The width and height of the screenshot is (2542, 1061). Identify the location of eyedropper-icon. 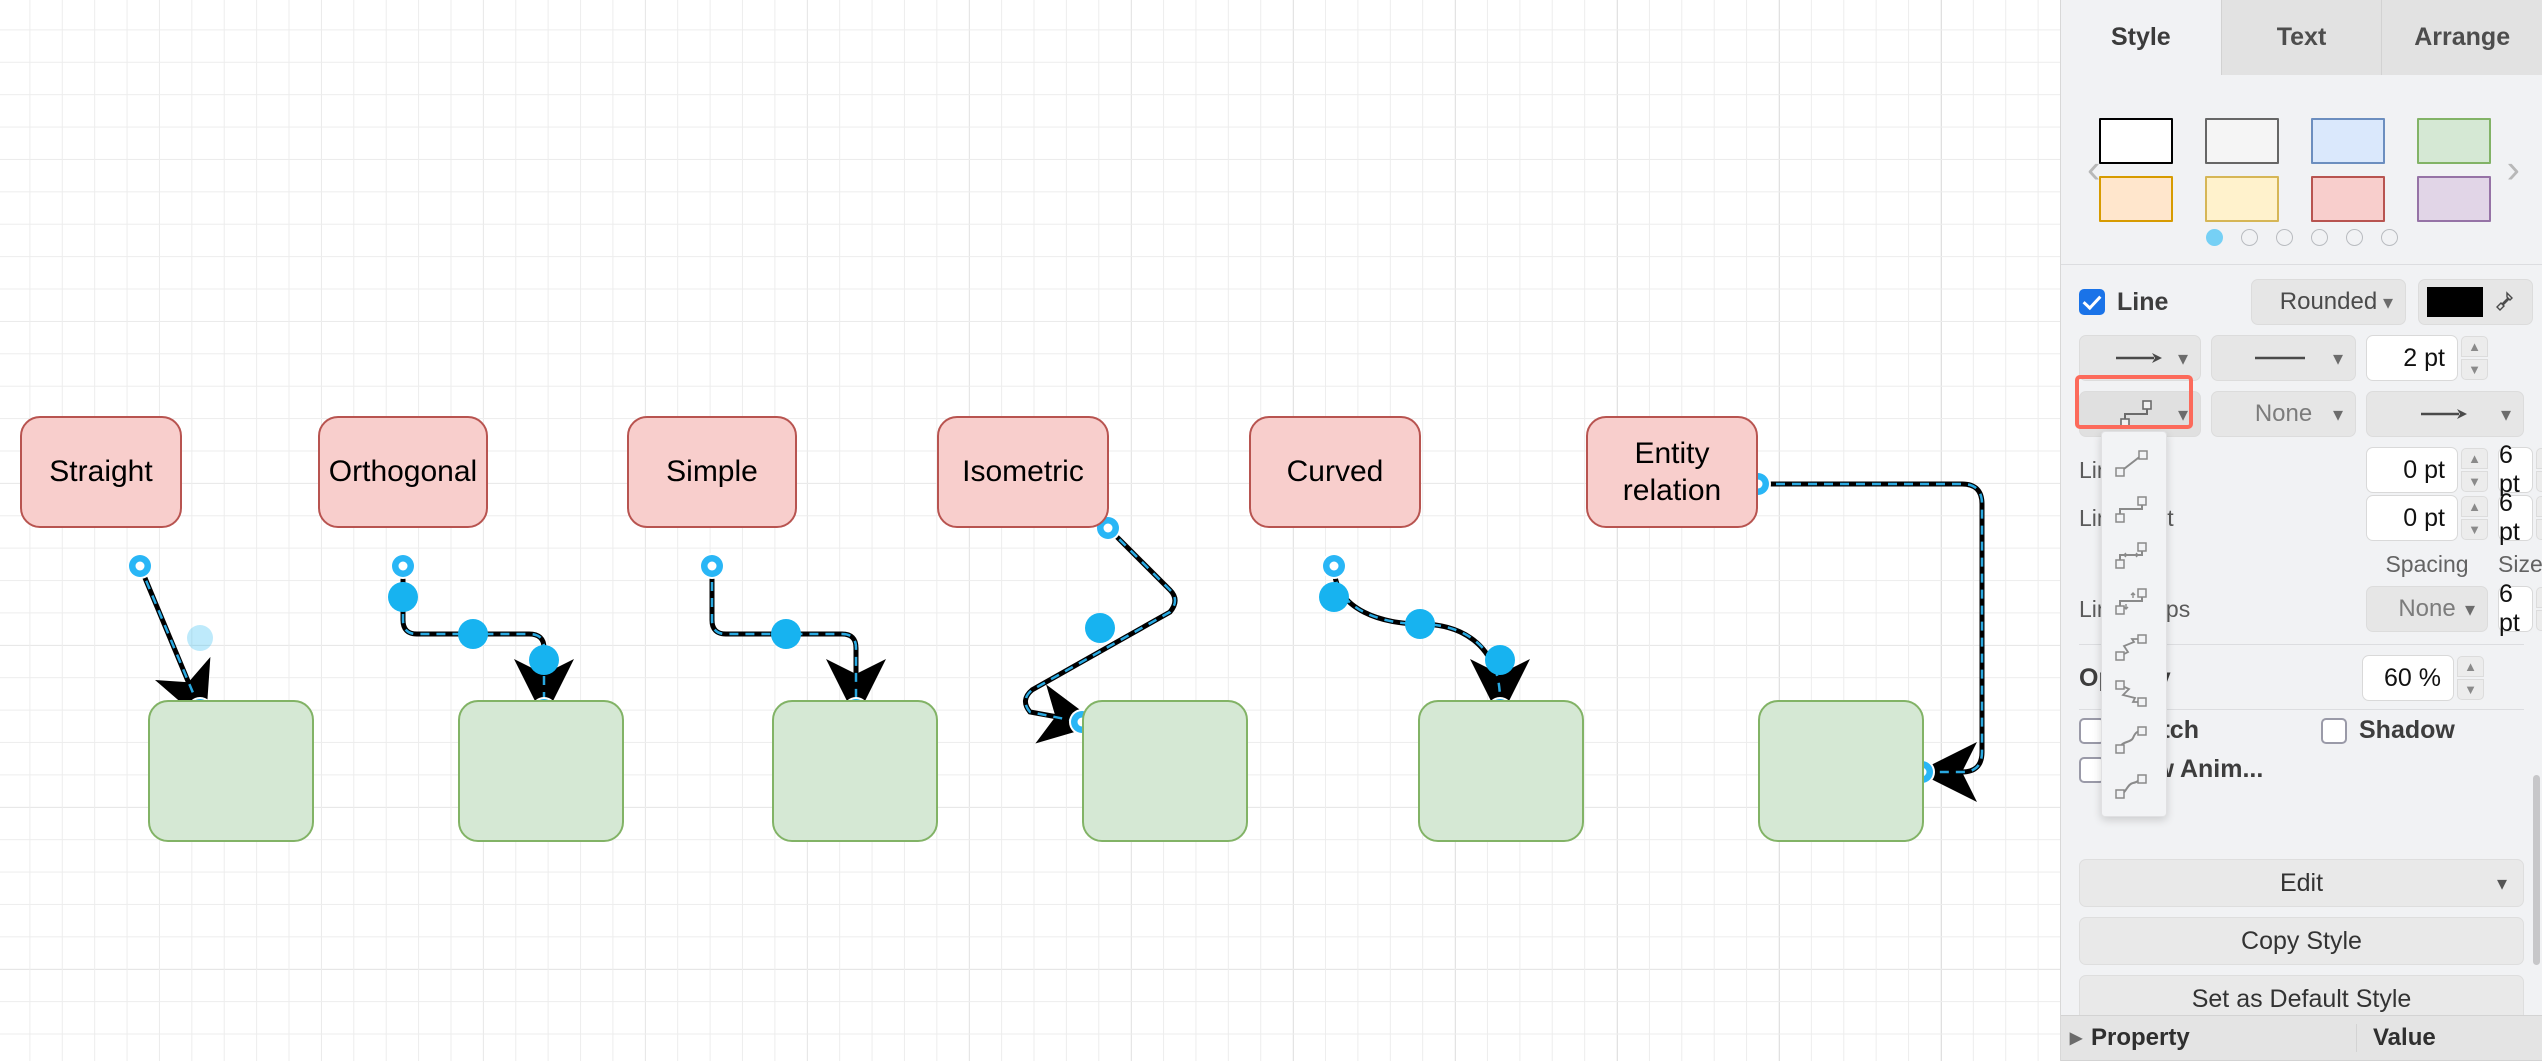
(2503, 302).